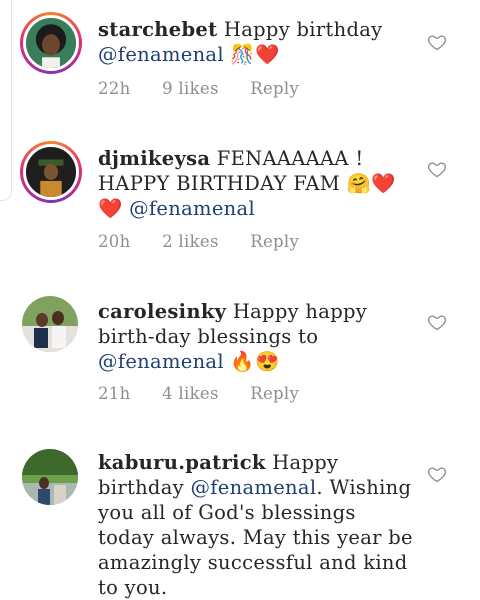 This screenshot has height=600, width=480. What do you see at coordinates (182, 462) in the screenshot?
I see `comment-username: kaburu.patrick` at bounding box center [182, 462].